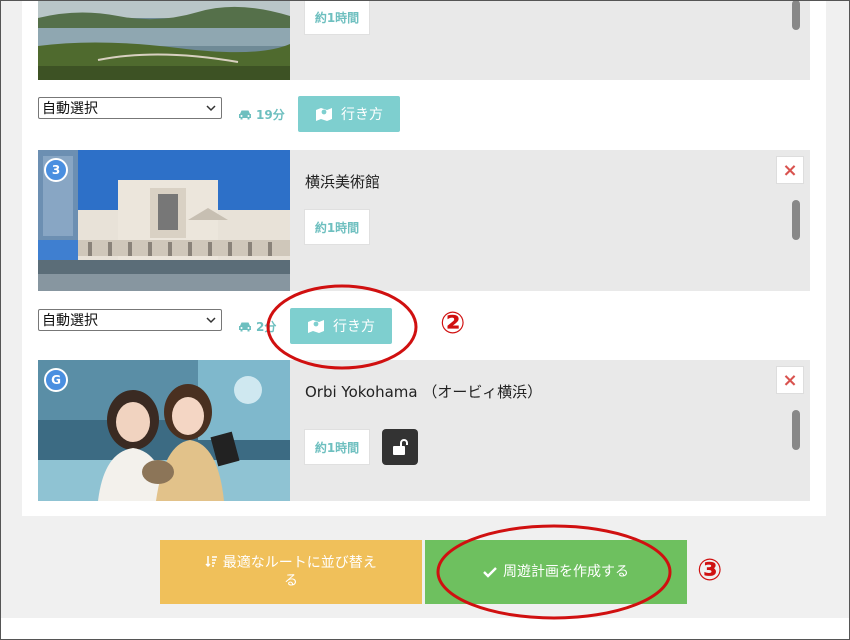  I want to click on sort-optimal-route-label: 最適なルートに並び替える, so click(299, 572).